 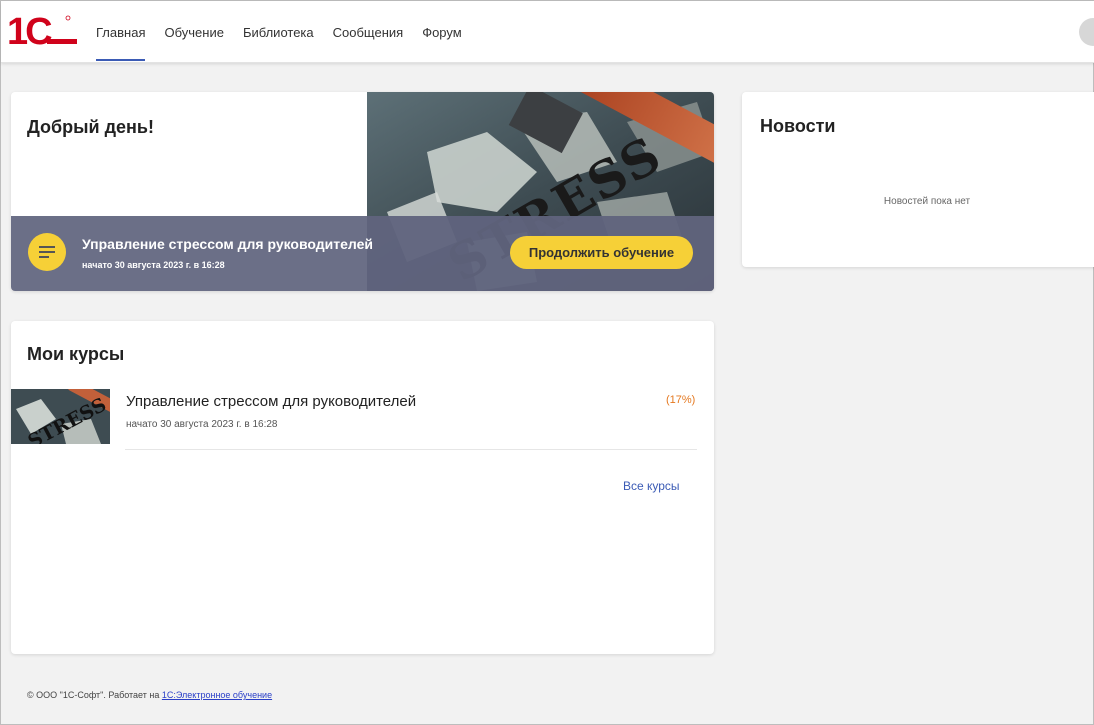 I want to click on all-courses-link: Все курсы, so click(x=651, y=486).